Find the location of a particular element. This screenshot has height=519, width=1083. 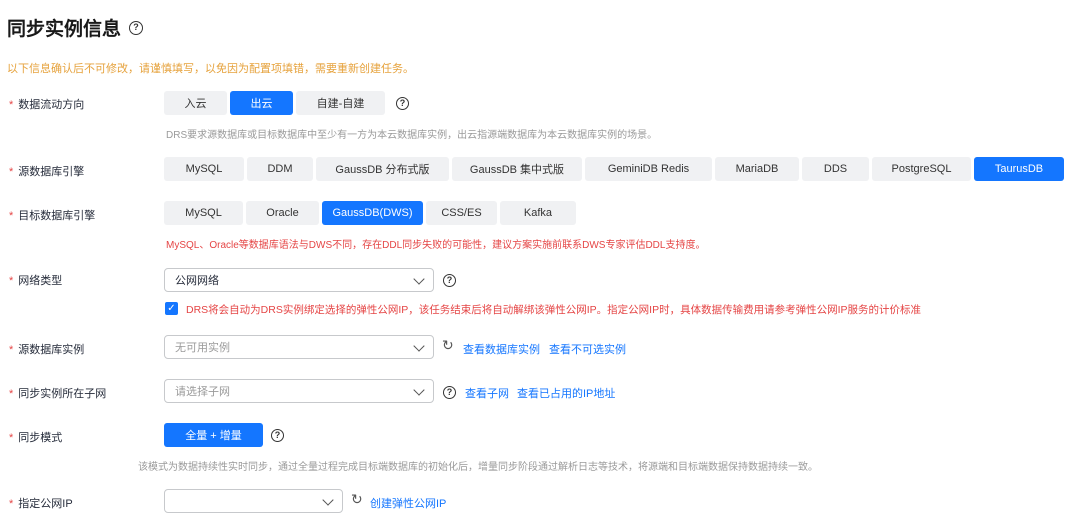

source-engine-mariadb: MariaDB is located at coordinates (757, 169).